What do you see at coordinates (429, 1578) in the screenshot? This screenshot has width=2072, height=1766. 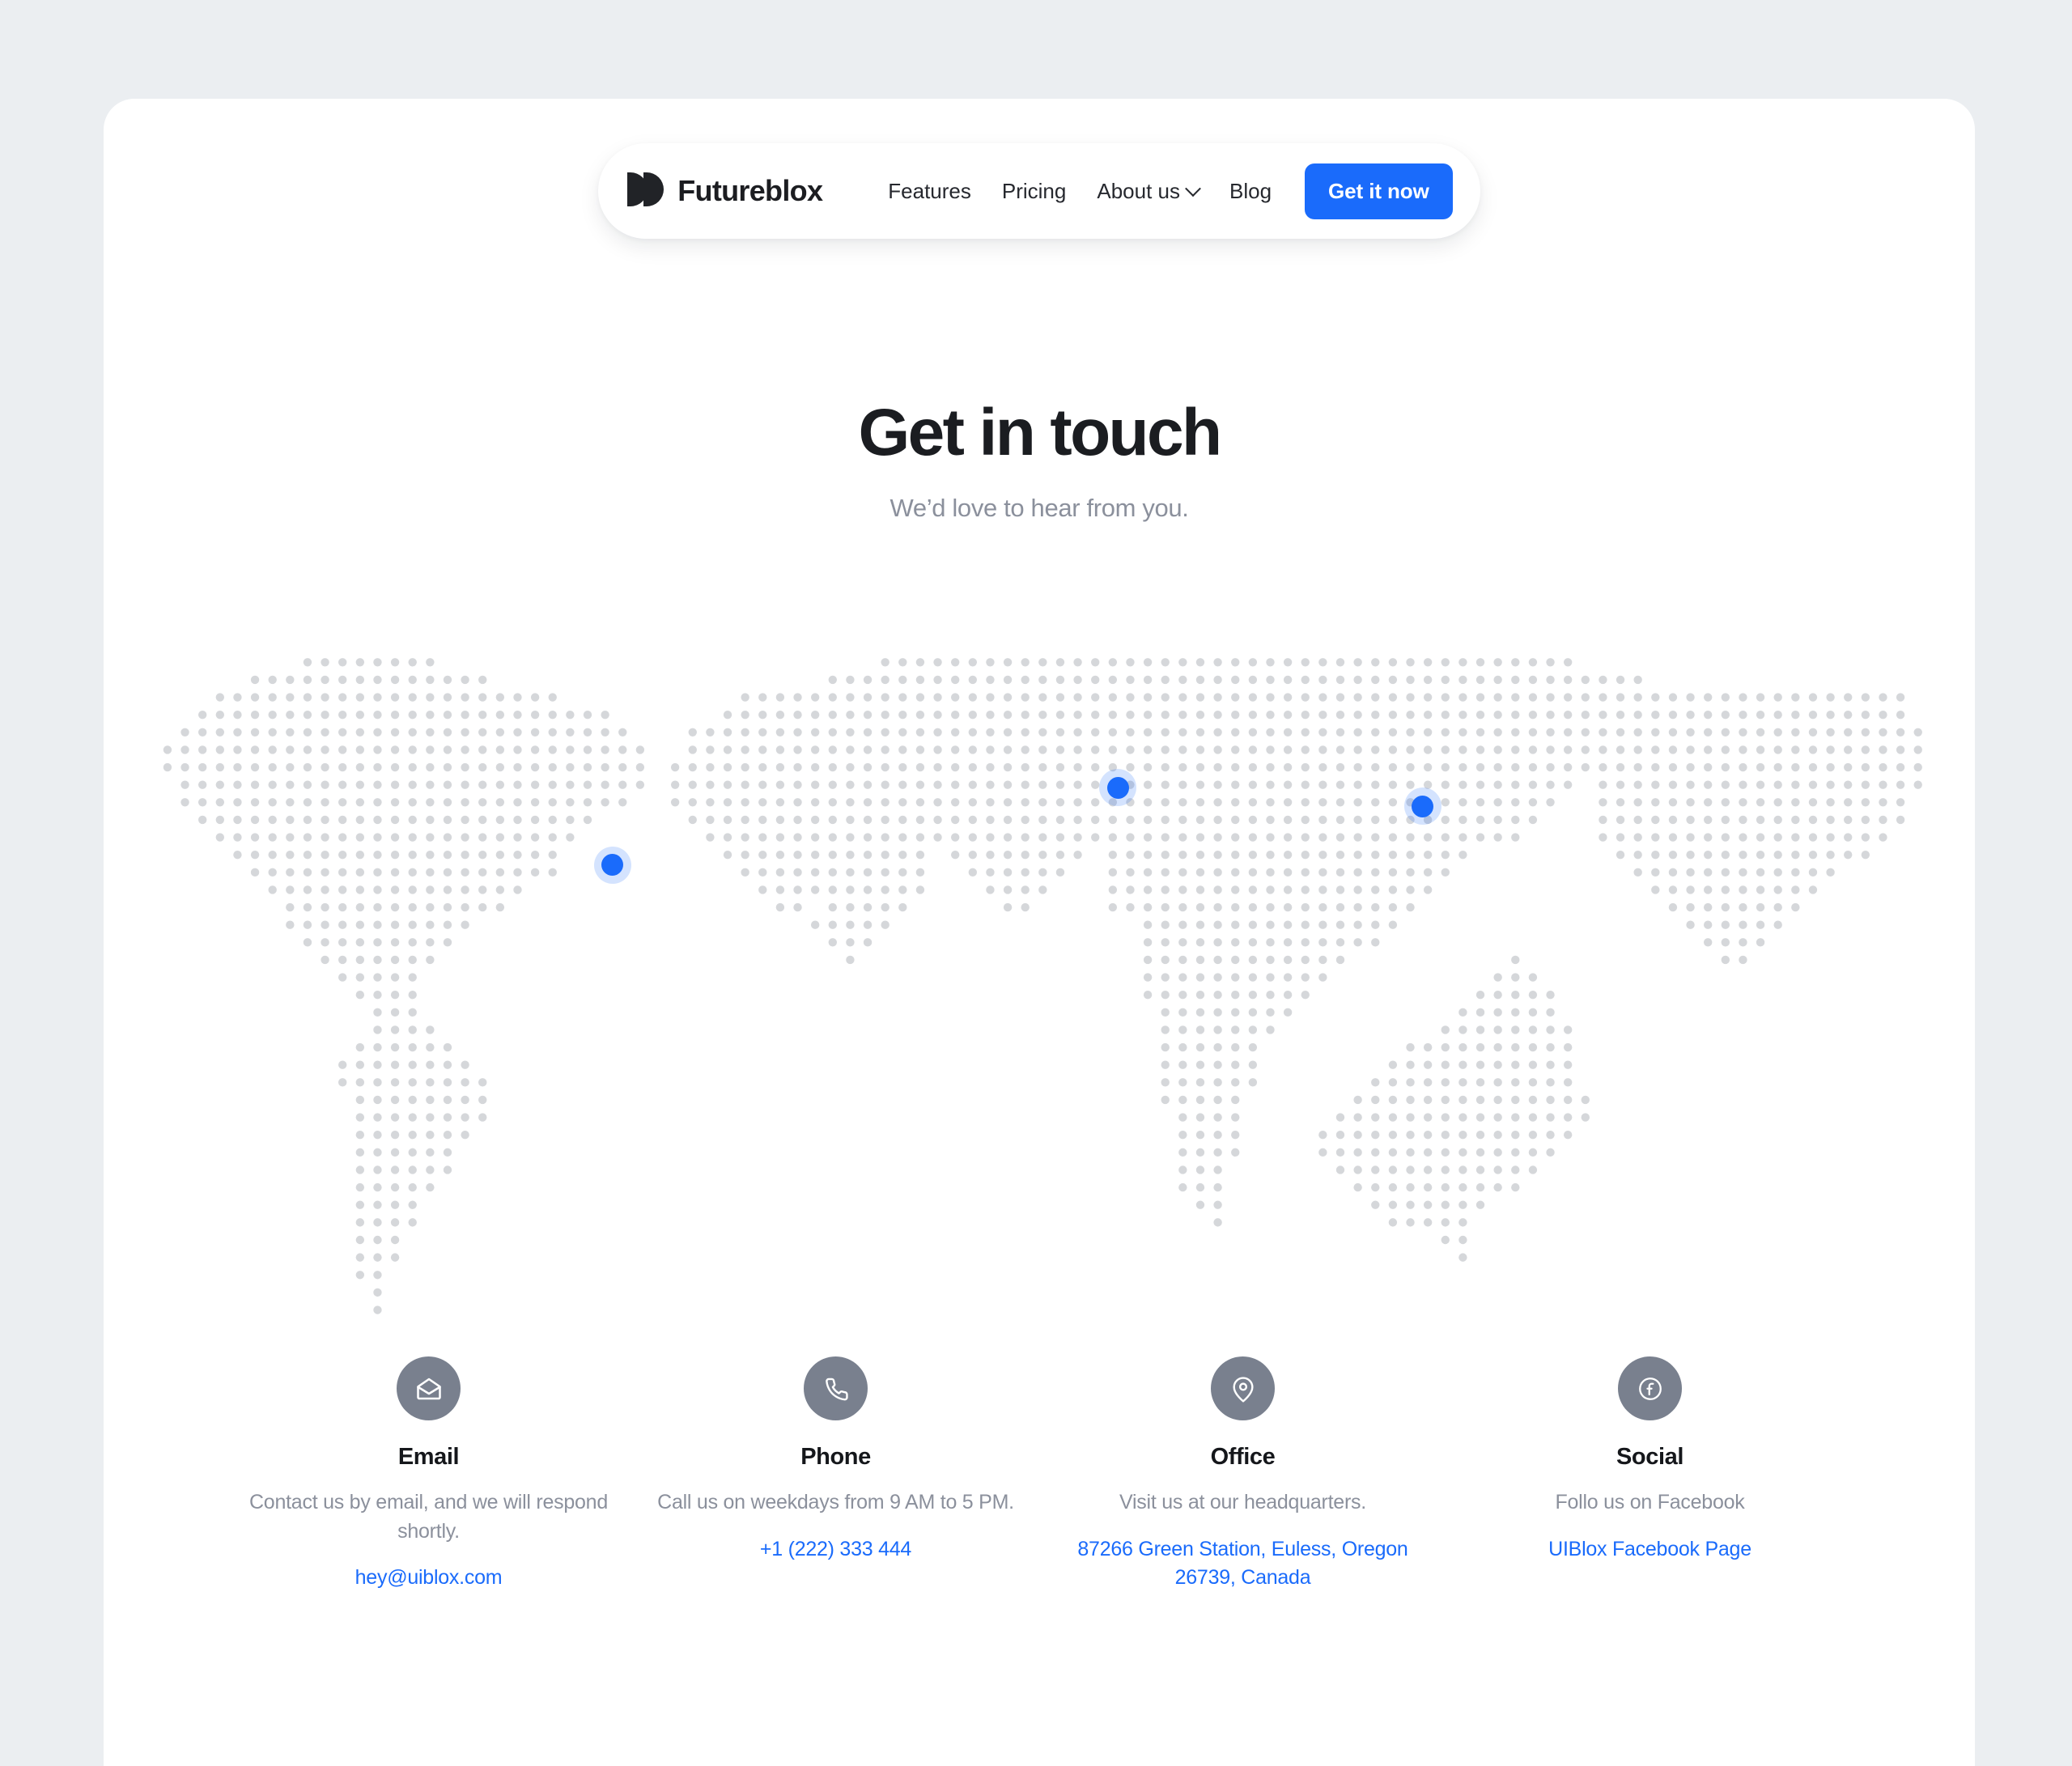 I see `contact-link-email: hey@uiblox.com` at bounding box center [429, 1578].